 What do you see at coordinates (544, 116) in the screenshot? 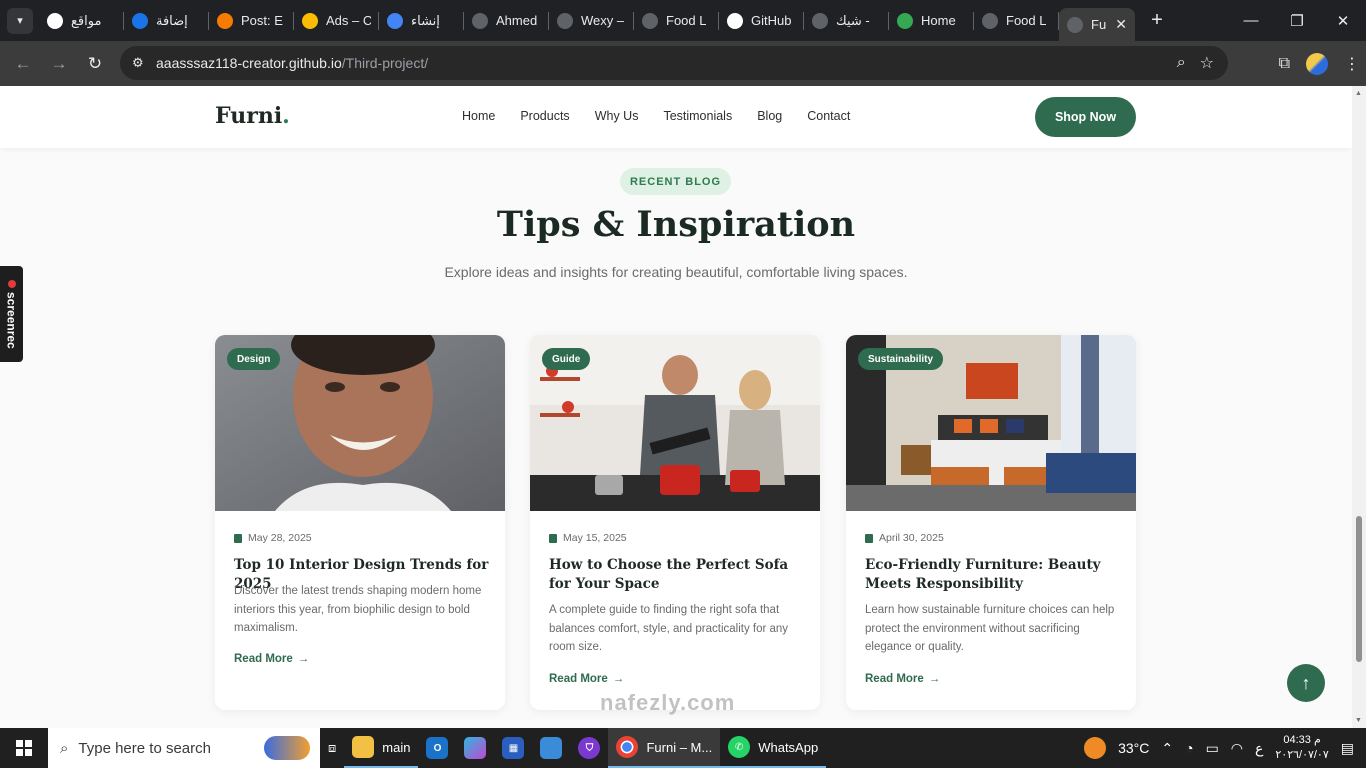
I see `nav-link-products: Products` at bounding box center [544, 116].